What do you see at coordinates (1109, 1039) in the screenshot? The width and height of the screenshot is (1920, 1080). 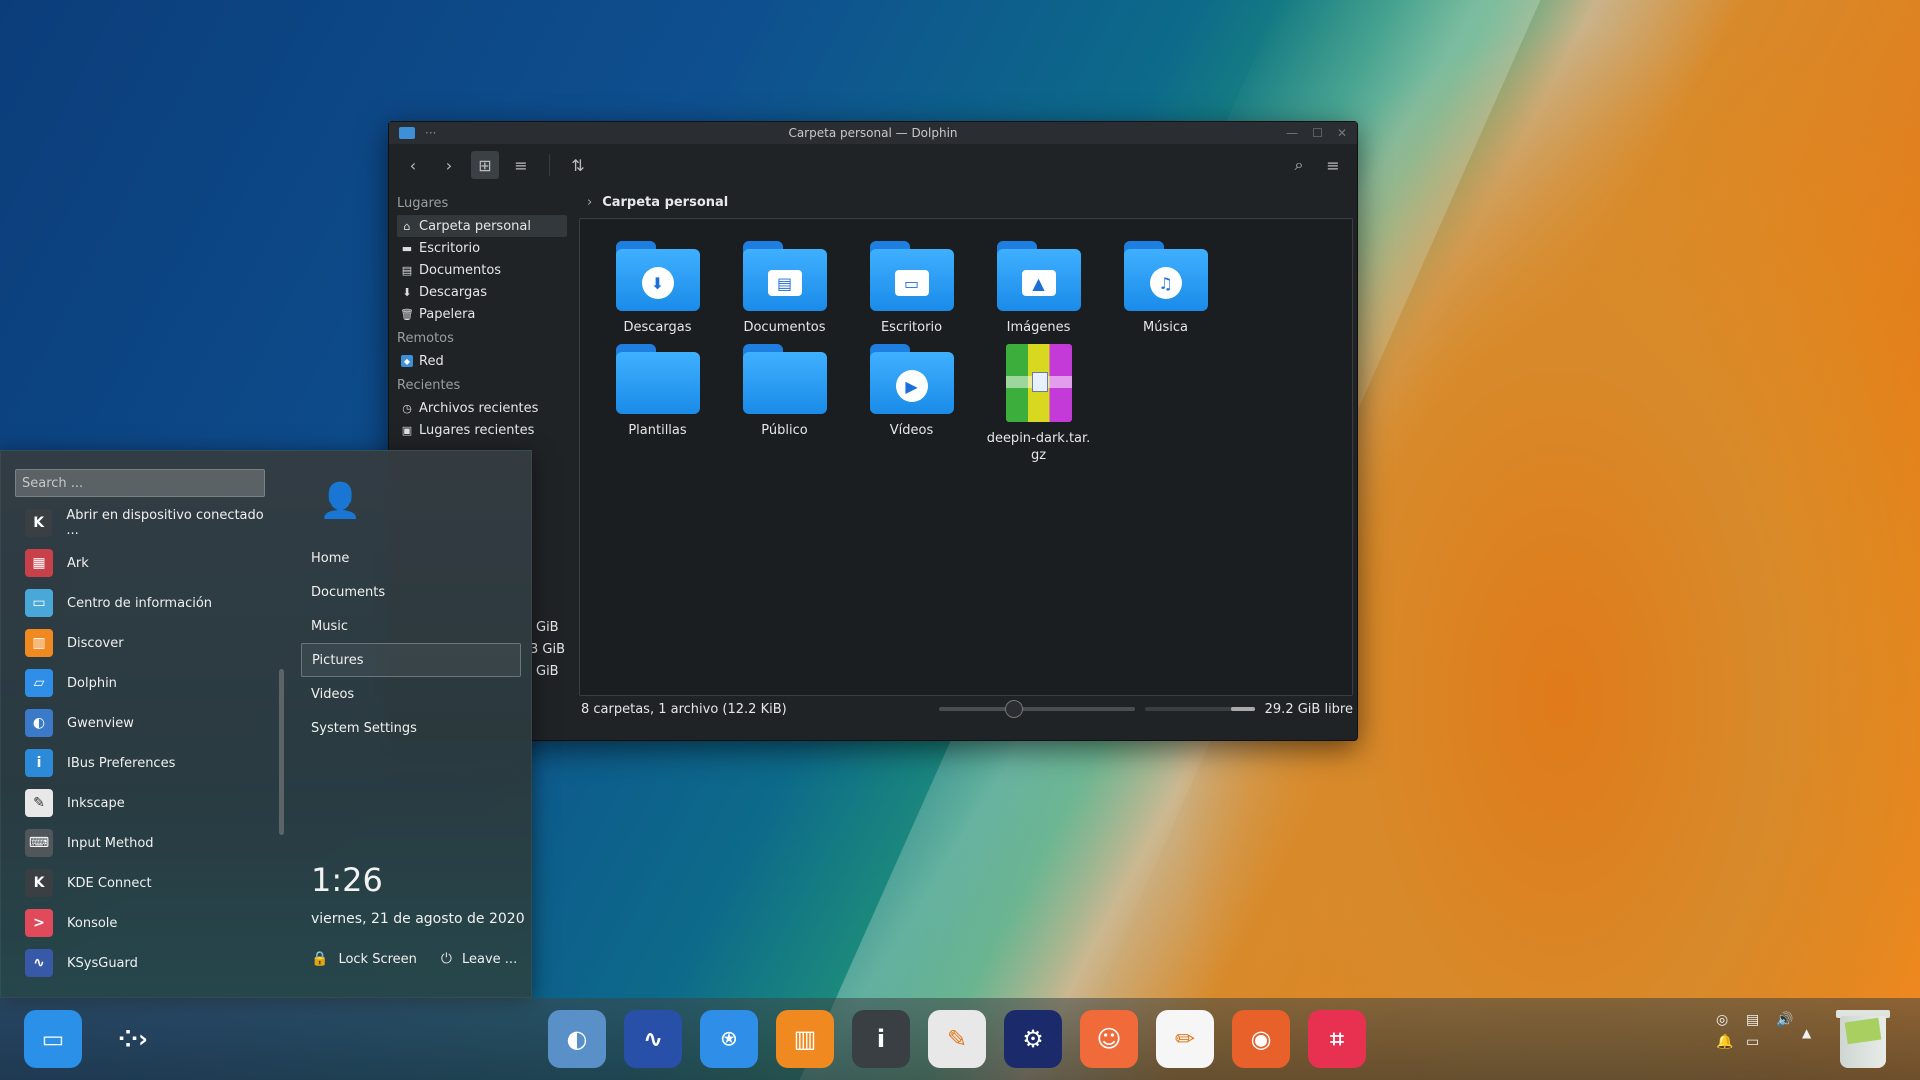 I see `emoji-dock-icon: ☺` at bounding box center [1109, 1039].